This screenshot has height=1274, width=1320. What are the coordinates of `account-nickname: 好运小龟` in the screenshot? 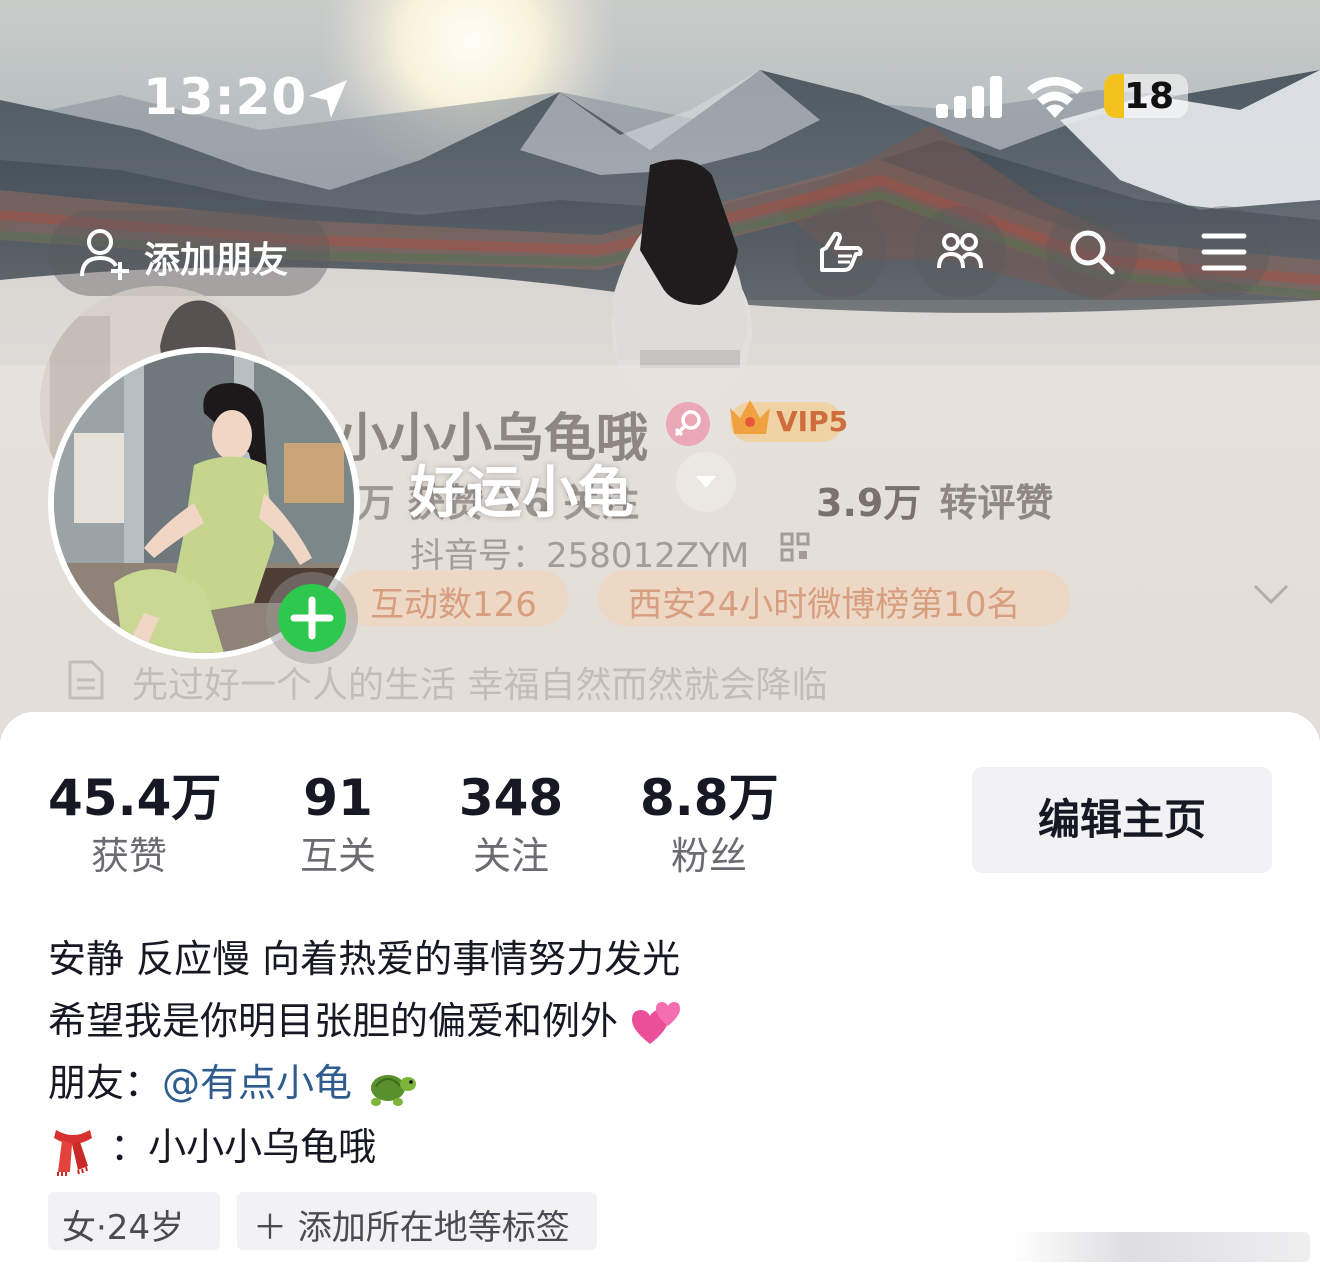 It's located at (522, 488).